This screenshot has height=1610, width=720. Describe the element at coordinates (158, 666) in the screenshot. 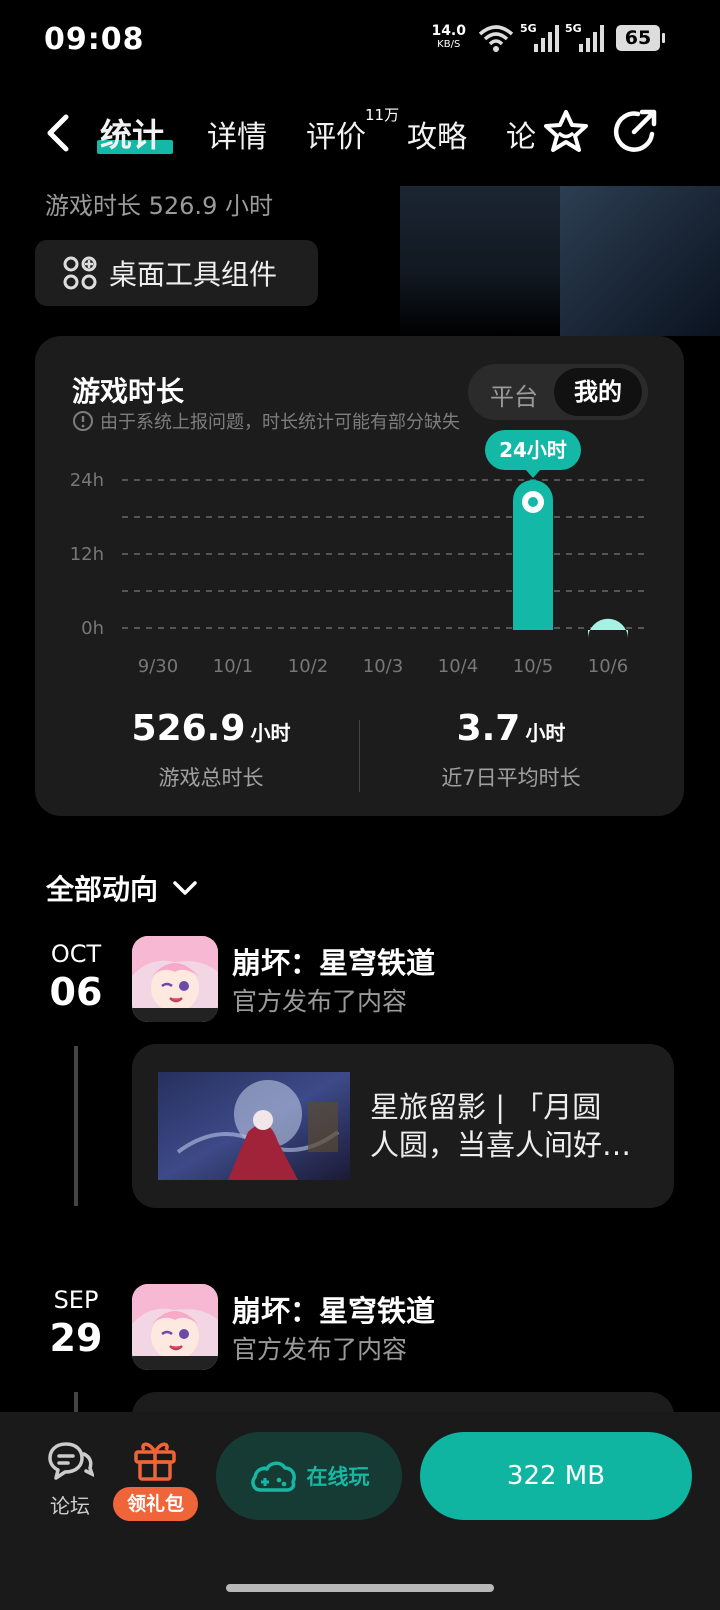

I see `chart-x-tick: 9/30` at that location.